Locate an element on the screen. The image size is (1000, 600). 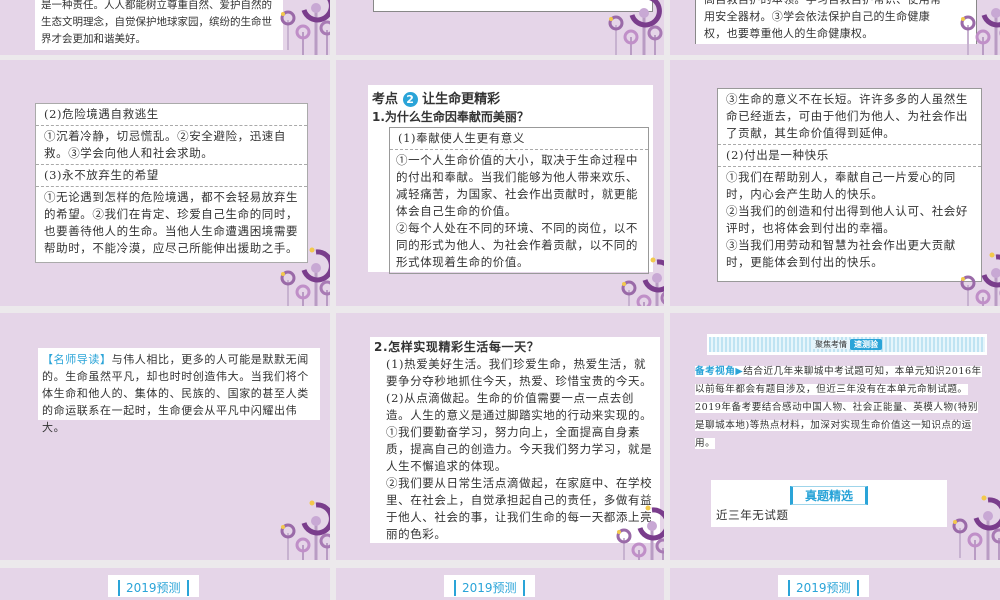
banner-right-label: 速测验 is located at coordinates (866, 344).